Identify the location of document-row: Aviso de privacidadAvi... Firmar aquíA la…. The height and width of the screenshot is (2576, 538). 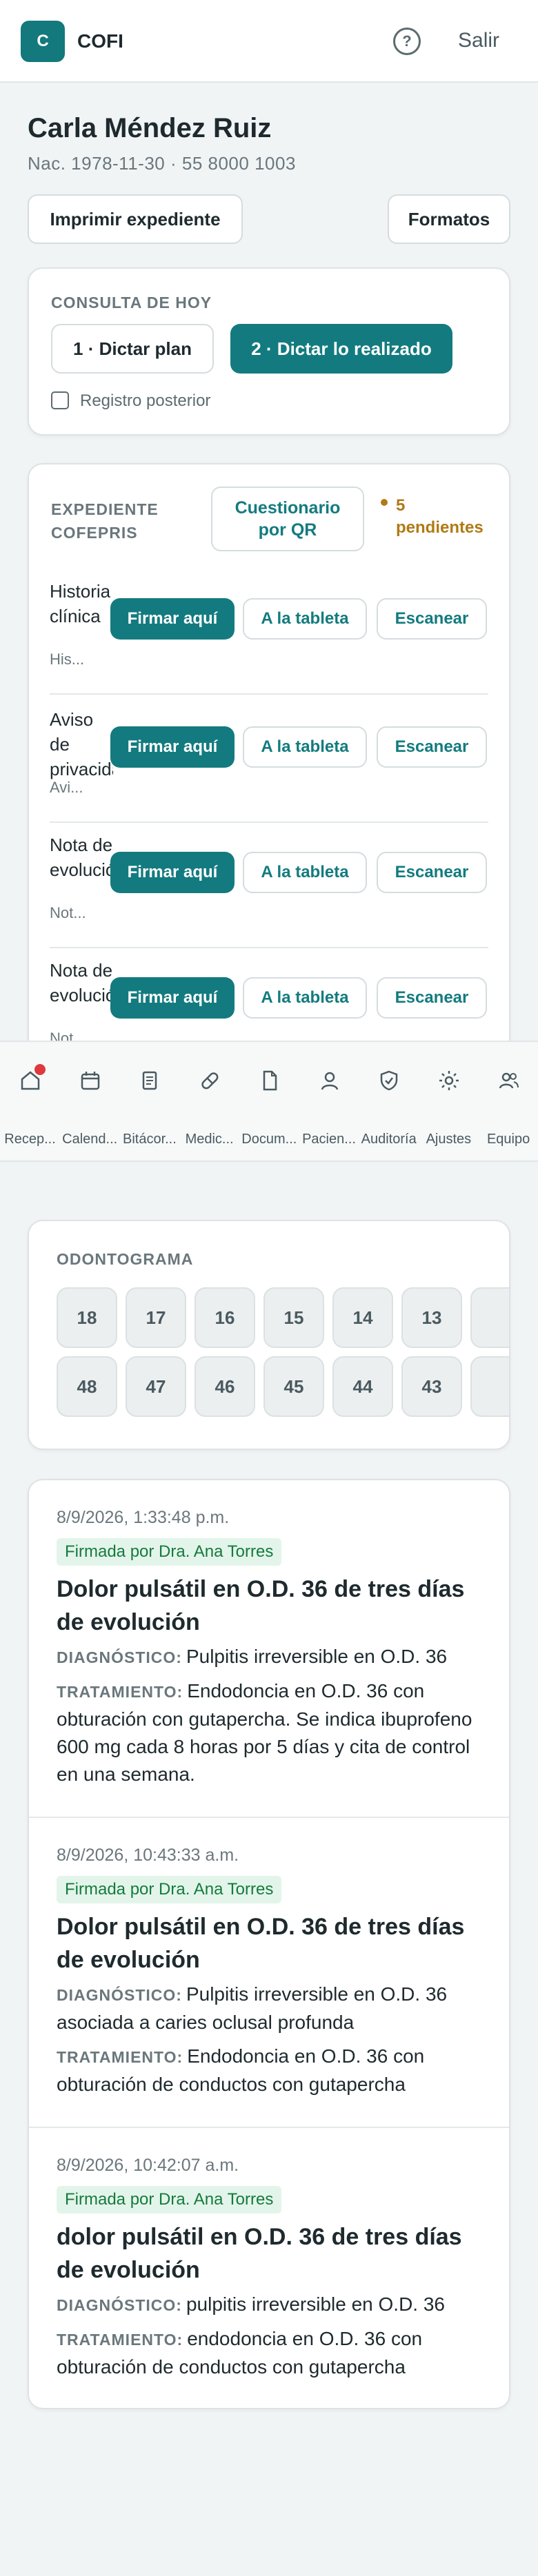
(269, 760).